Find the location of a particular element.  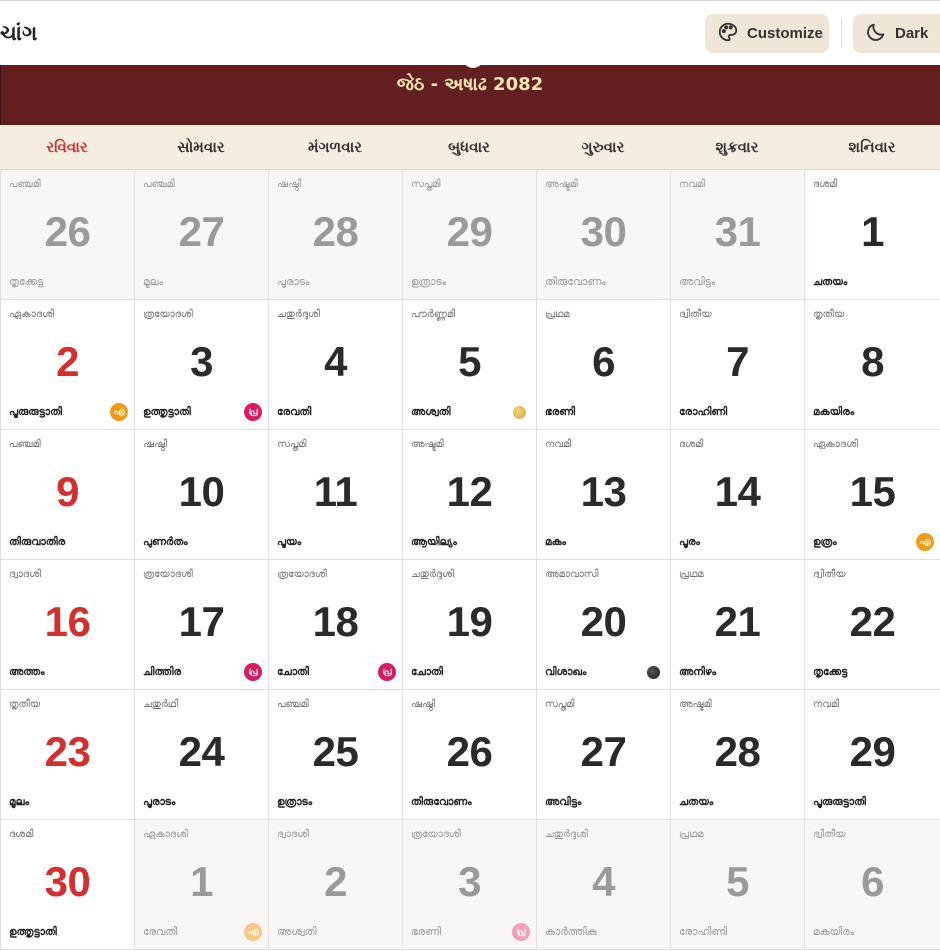

tithi-label: നവമി is located at coordinates (692, 184).